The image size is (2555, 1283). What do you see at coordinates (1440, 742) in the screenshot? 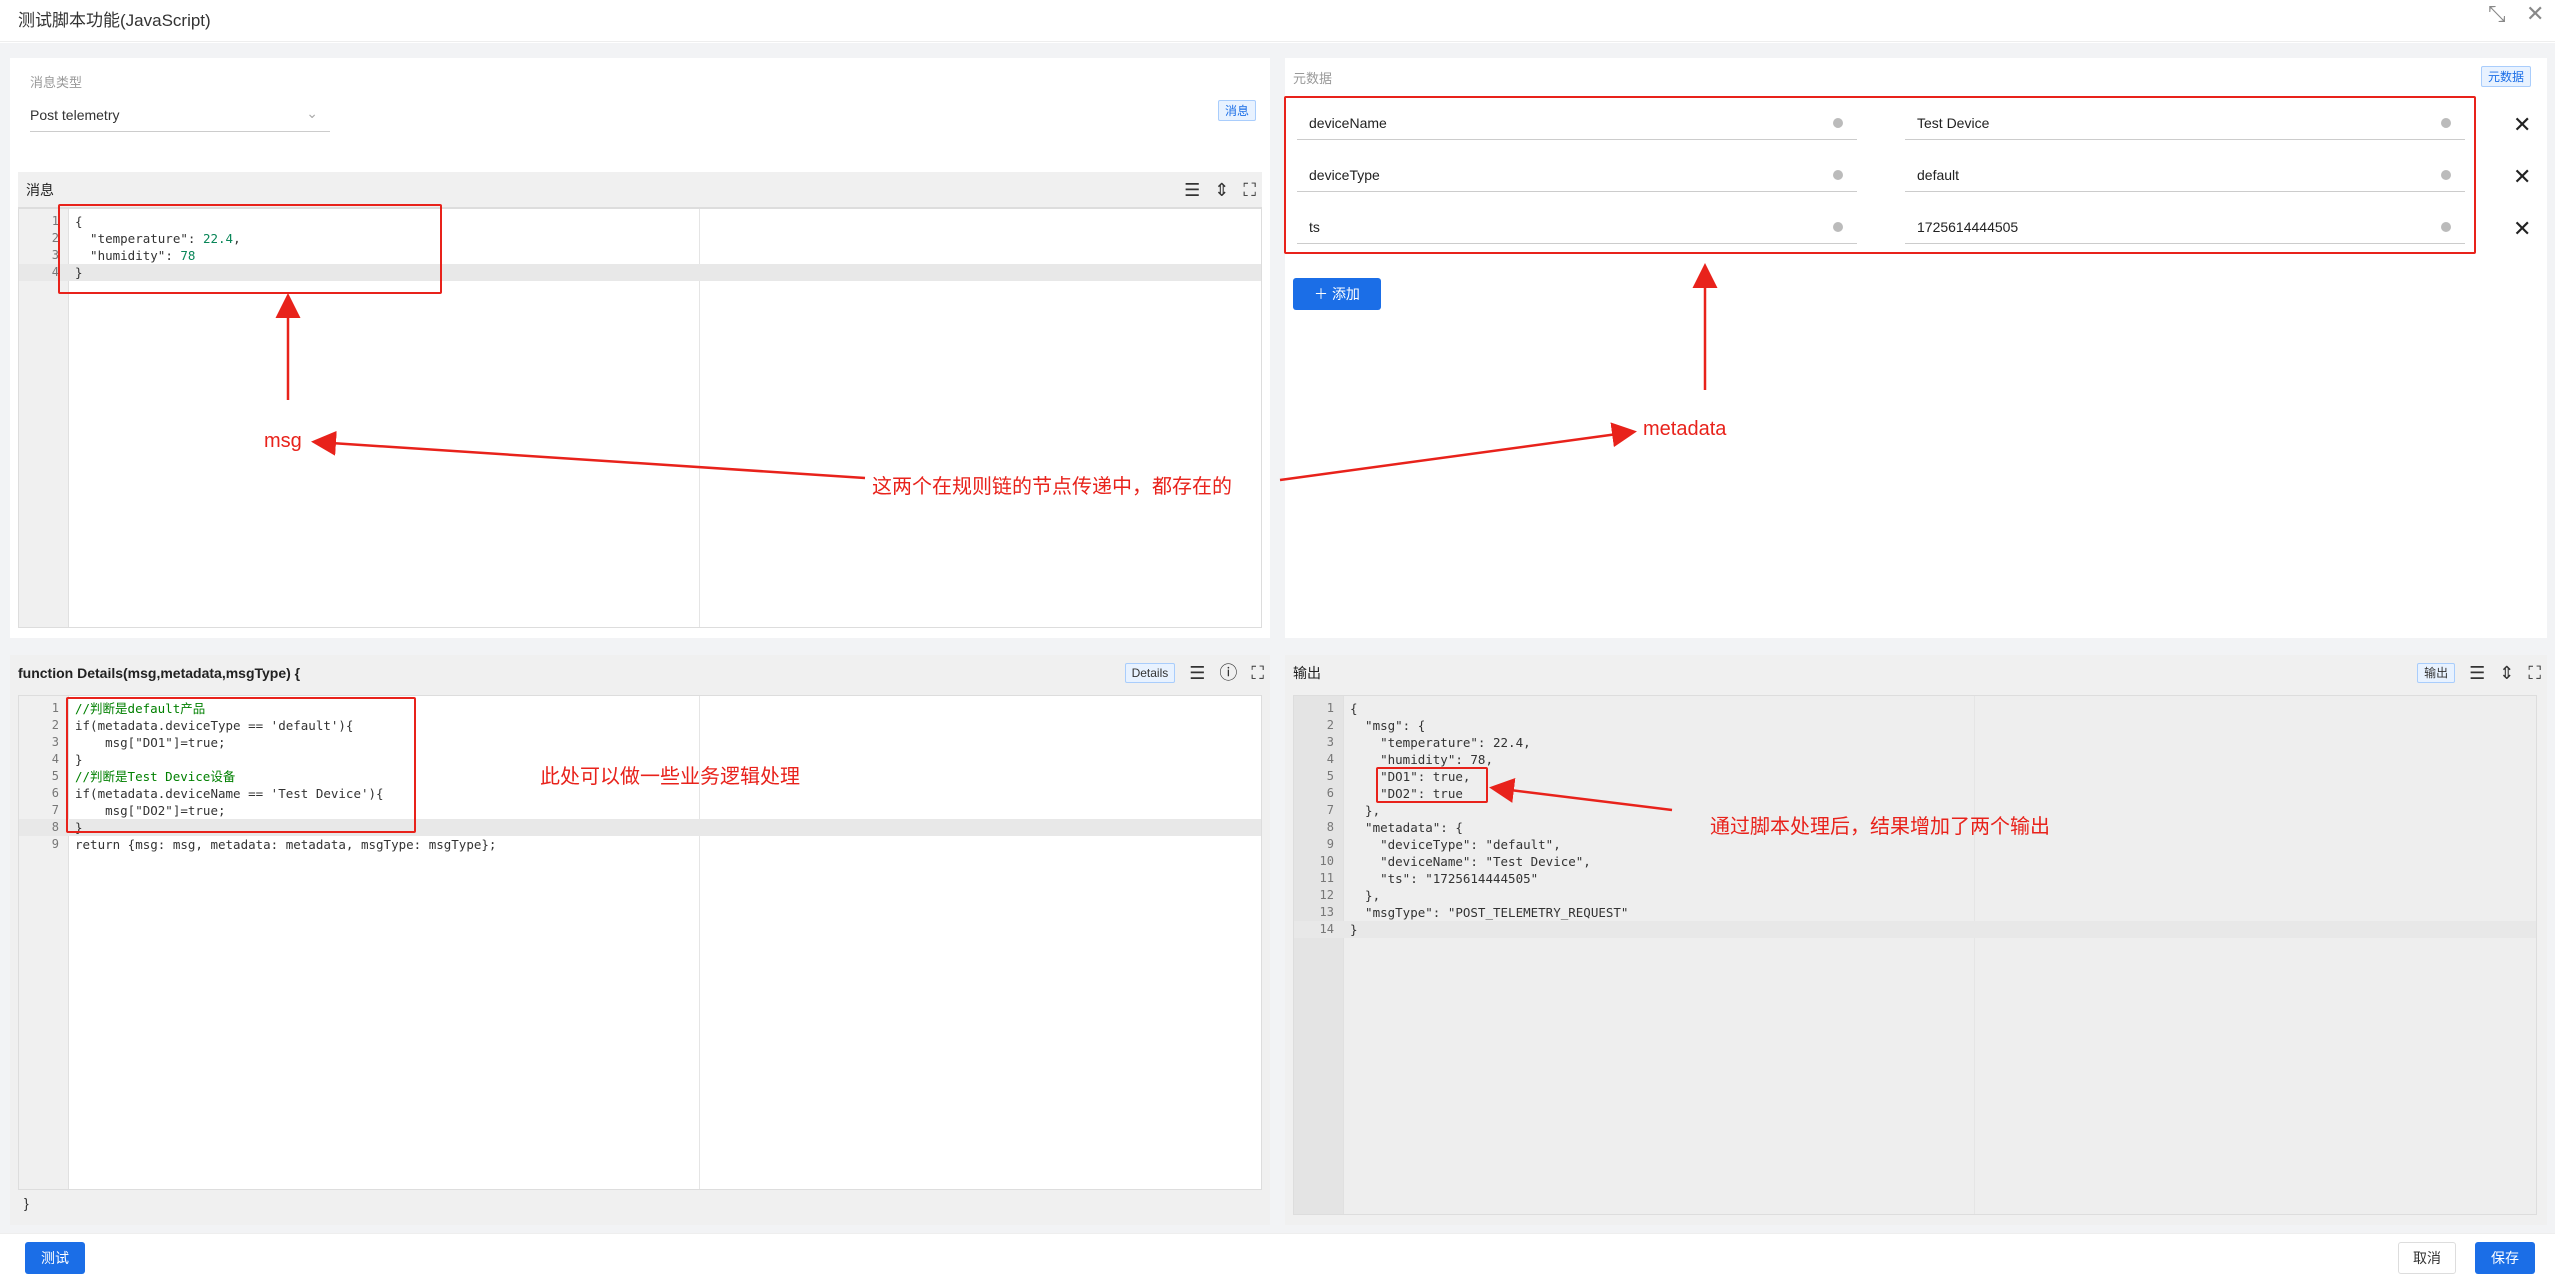
I see `code-line: "temperature": 22.4,` at bounding box center [1440, 742].